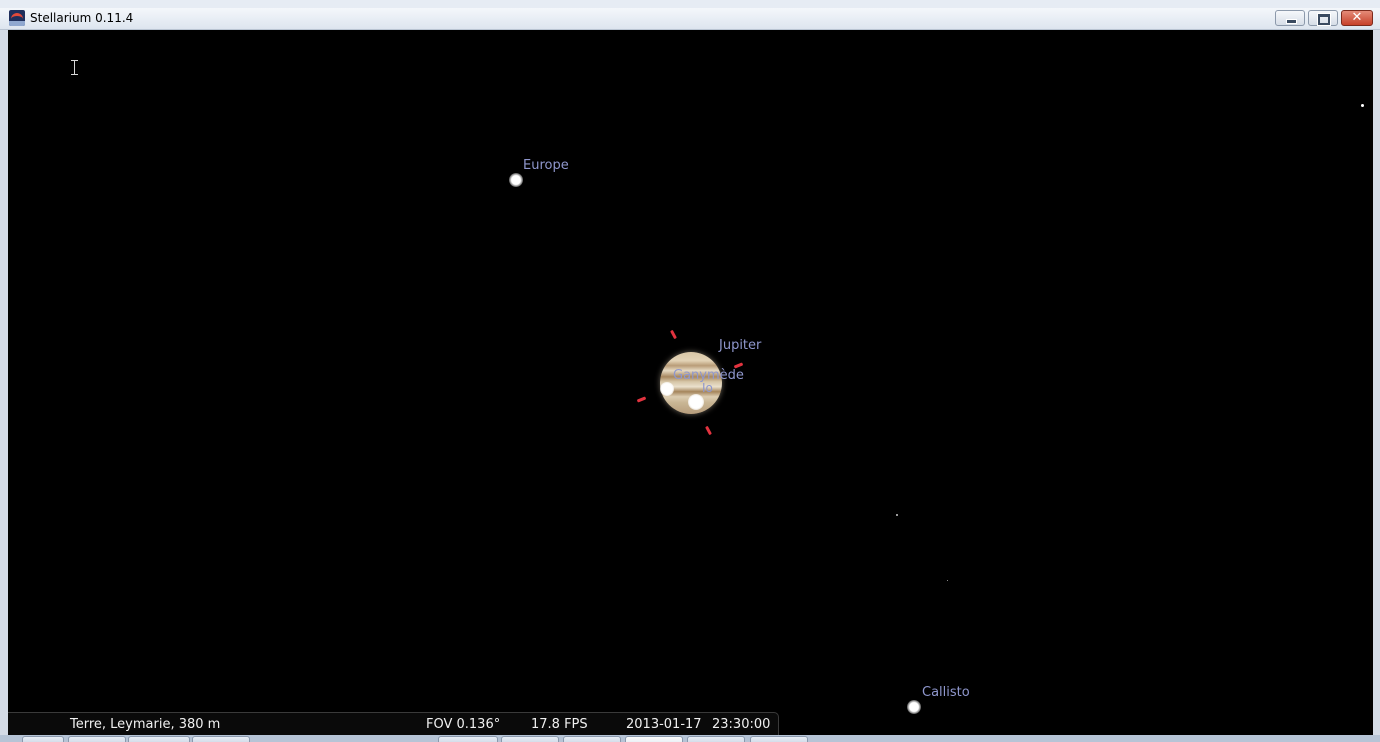 The height and width of the screenshot is (742, 1380). What do you see at coordinates (559, 724) in the screenshot?
I see `fps-readout: 17.8 FPS` at bounding box center [559, 724].